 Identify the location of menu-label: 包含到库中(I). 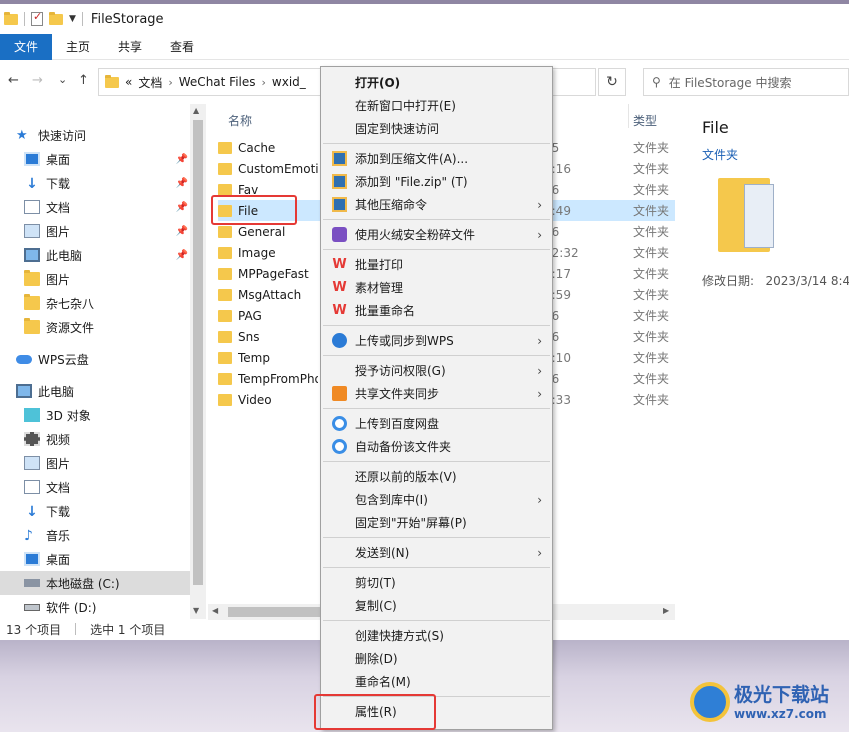
(391, 500).